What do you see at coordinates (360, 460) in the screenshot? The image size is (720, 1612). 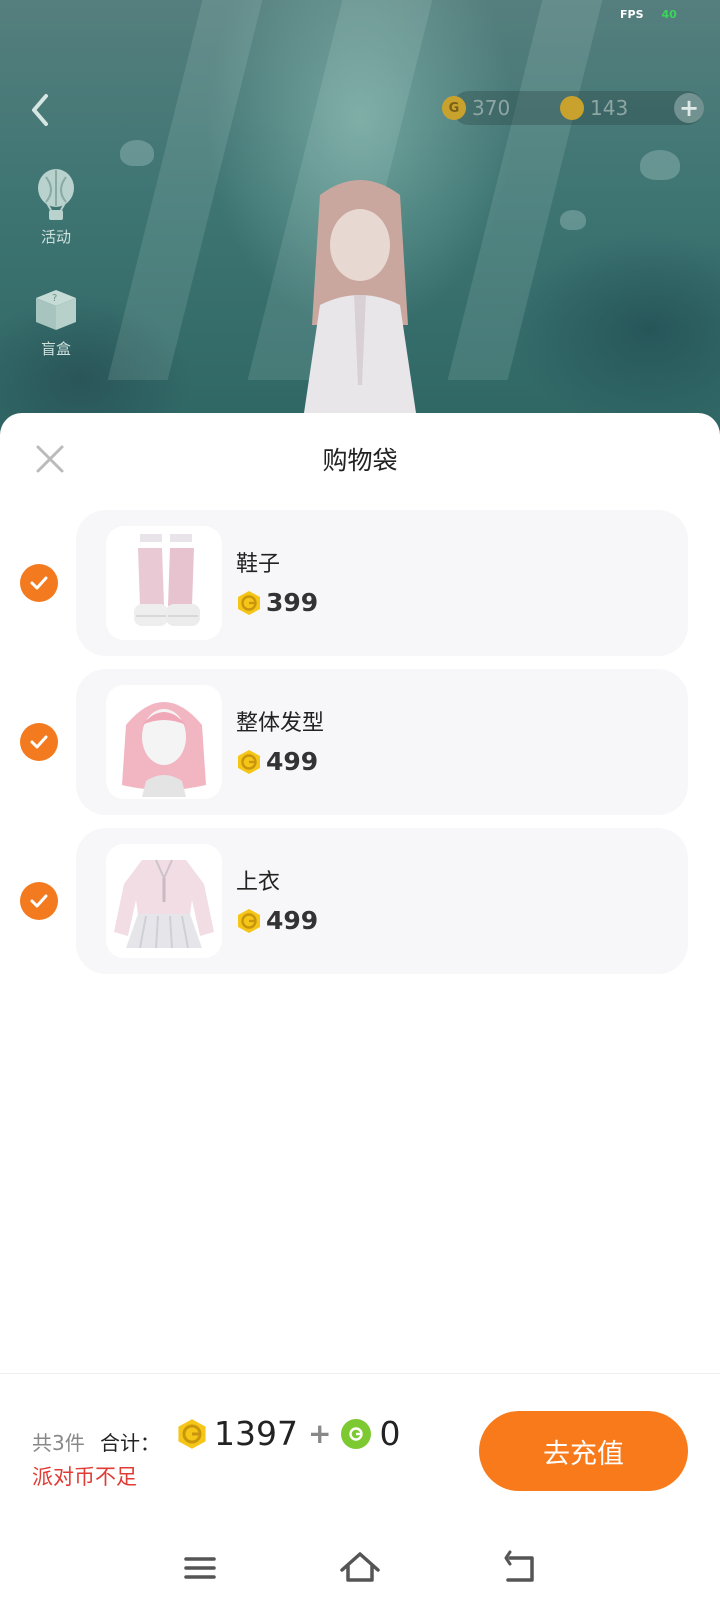 I see `sheet-title: 购物袋` at bounding box center [360, 460].